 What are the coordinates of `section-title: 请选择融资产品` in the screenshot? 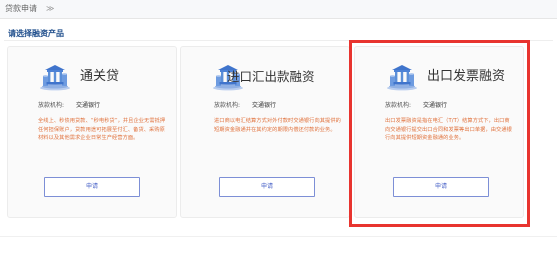 It's located at (36, 33).